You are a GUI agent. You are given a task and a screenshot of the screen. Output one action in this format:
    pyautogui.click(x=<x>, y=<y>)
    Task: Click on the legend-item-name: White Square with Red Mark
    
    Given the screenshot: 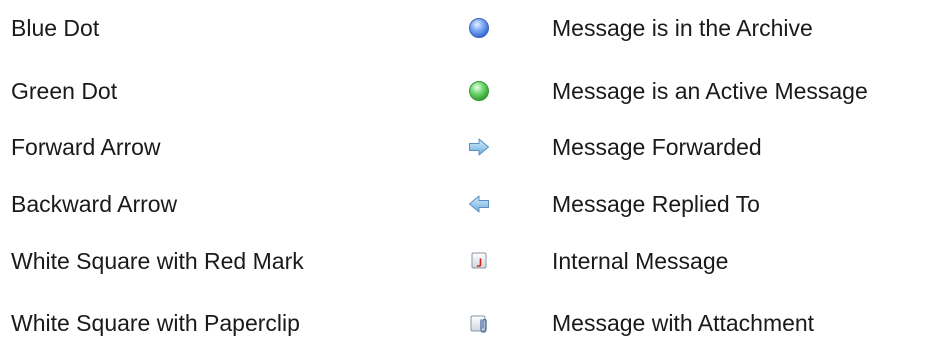 What is the action you would take?
    pyautogui.click(x=157, y=261)
    